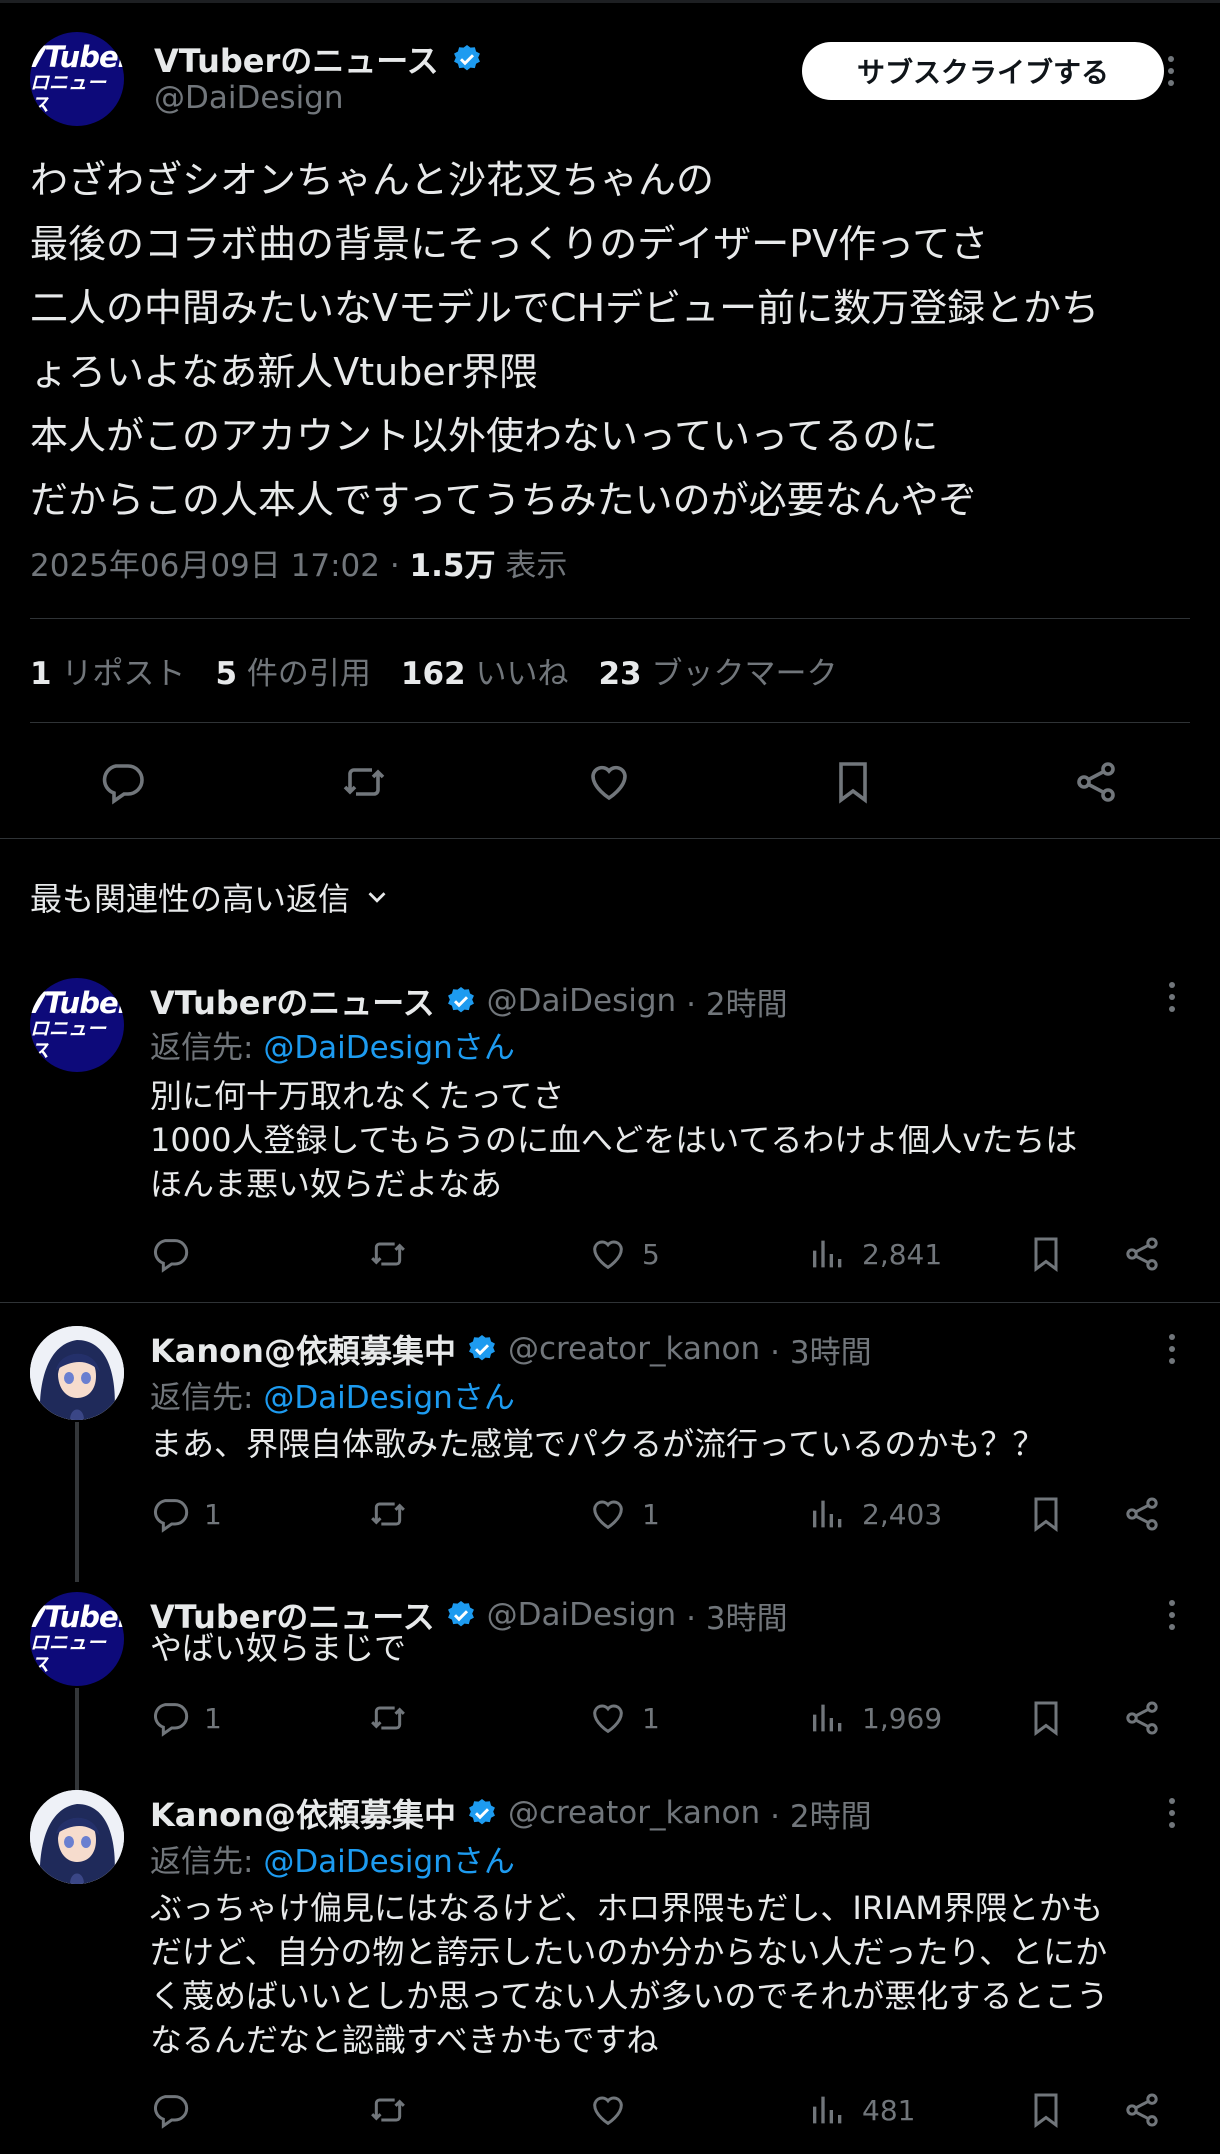  Describe the element at coordinates (983, 71) in the screenshot. I see `subscribe-button: サブスクライブする` at that location.